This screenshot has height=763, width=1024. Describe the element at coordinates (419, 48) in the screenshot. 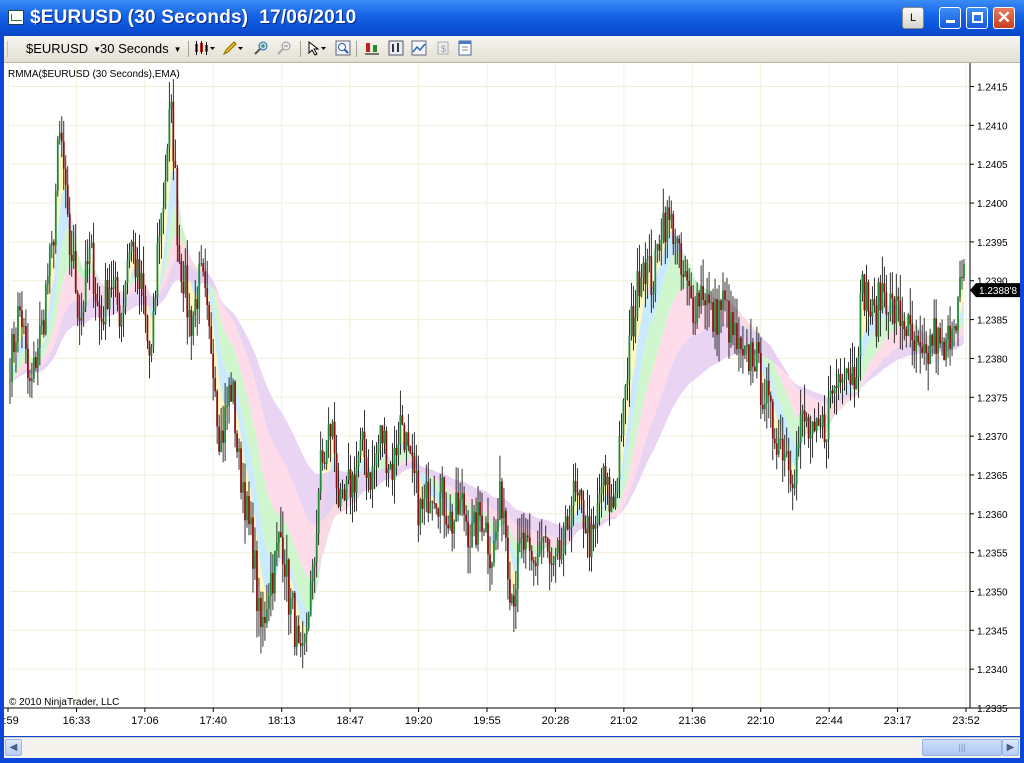

I see `chart-properties-icon` at that location.